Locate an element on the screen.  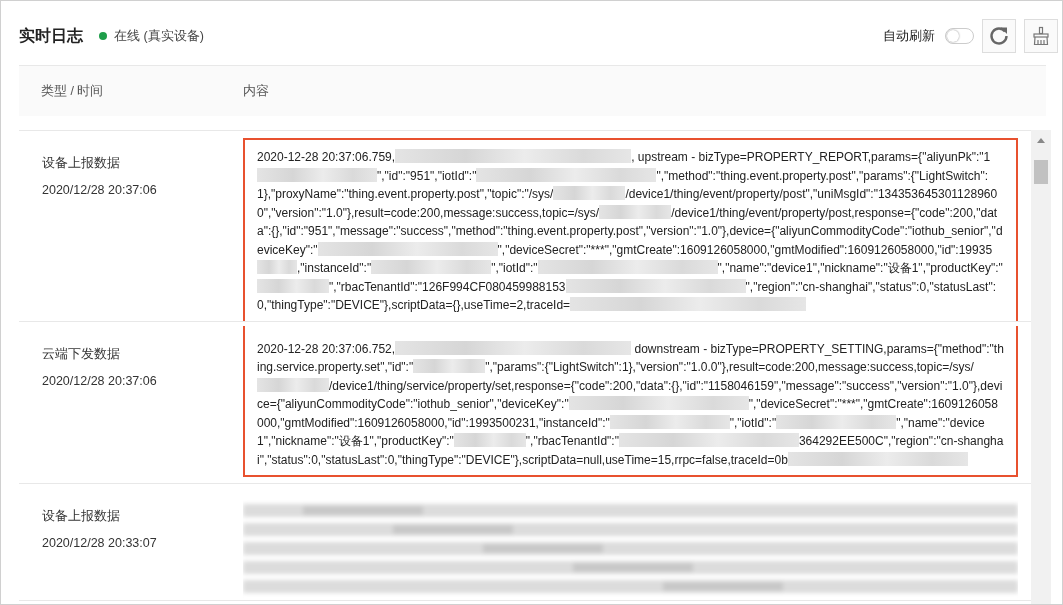
auto-refresh-toggle is located at coordinates (959, 36).